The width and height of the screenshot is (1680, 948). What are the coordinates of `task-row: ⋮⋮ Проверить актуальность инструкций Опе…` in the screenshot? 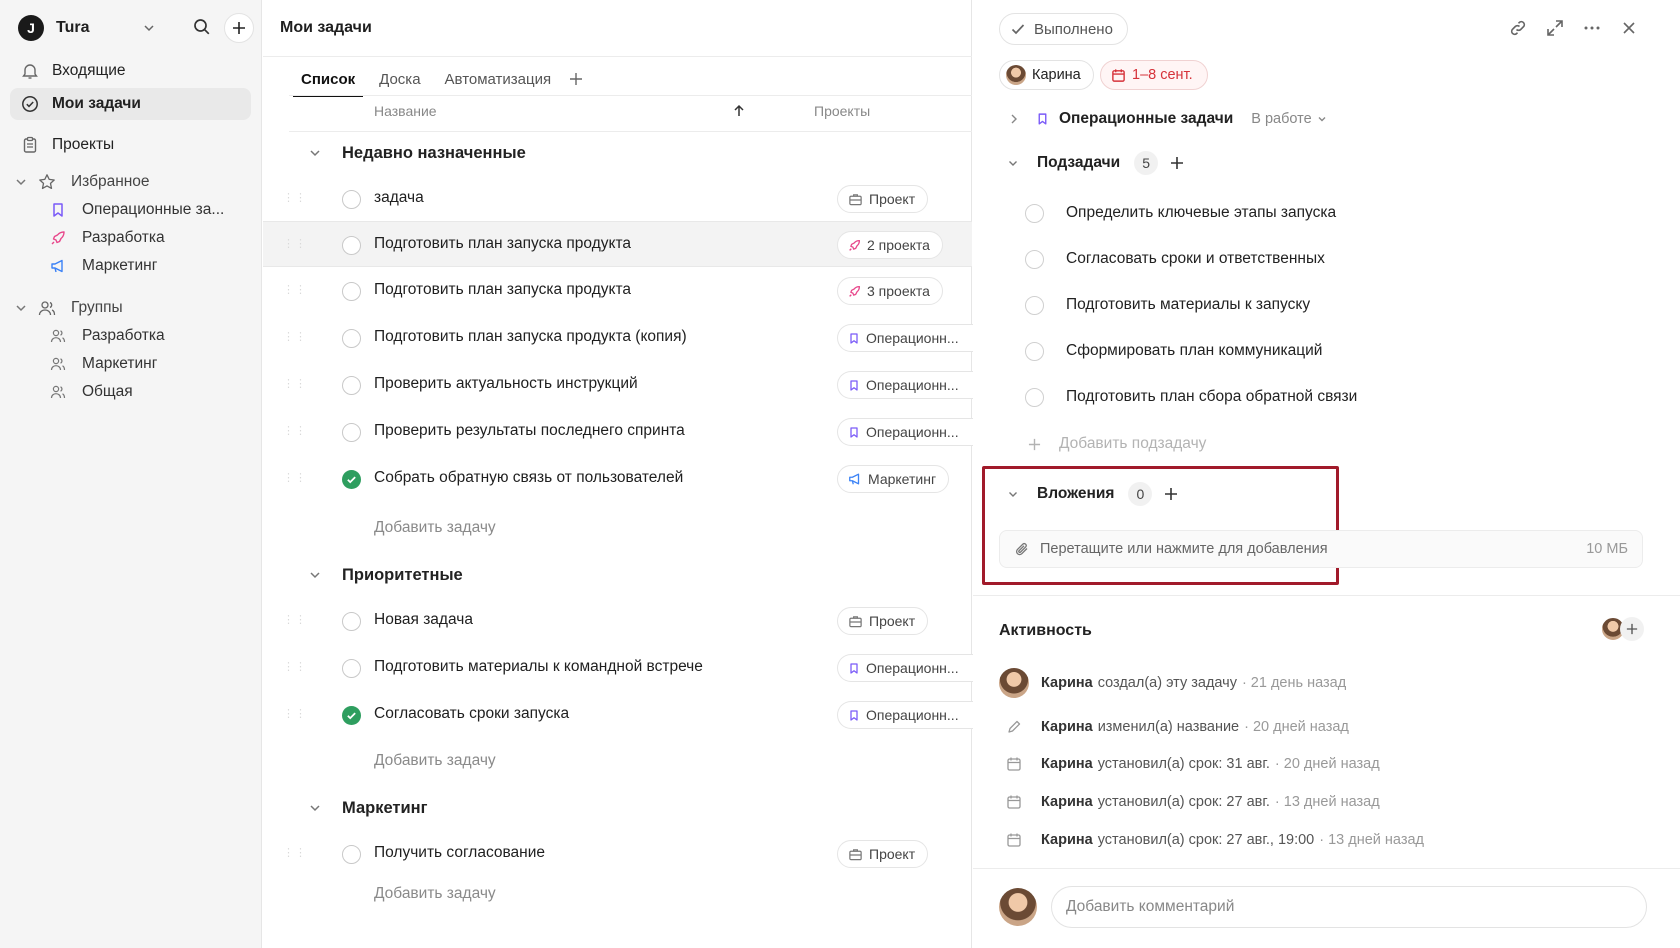 It's located at (618, 385).